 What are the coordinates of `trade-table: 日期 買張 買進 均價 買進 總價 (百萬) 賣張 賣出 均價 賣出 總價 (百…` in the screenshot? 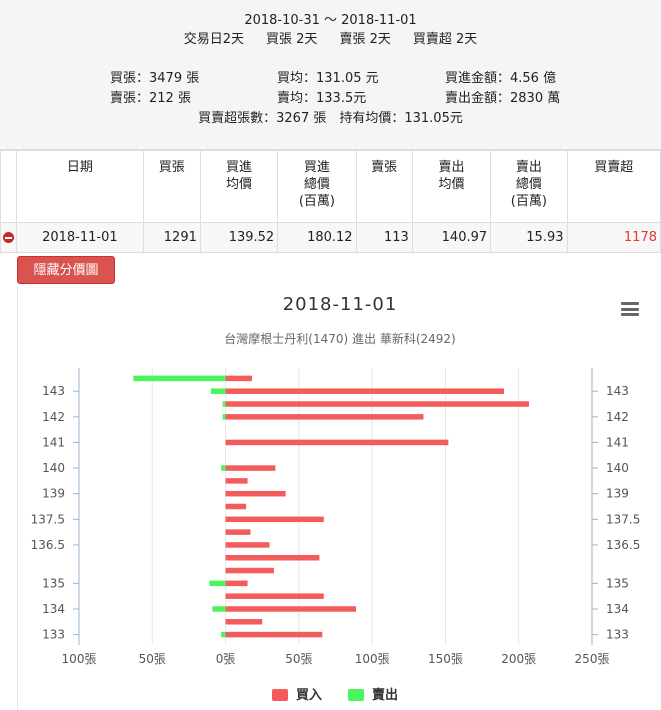 It's located at (330, 201).